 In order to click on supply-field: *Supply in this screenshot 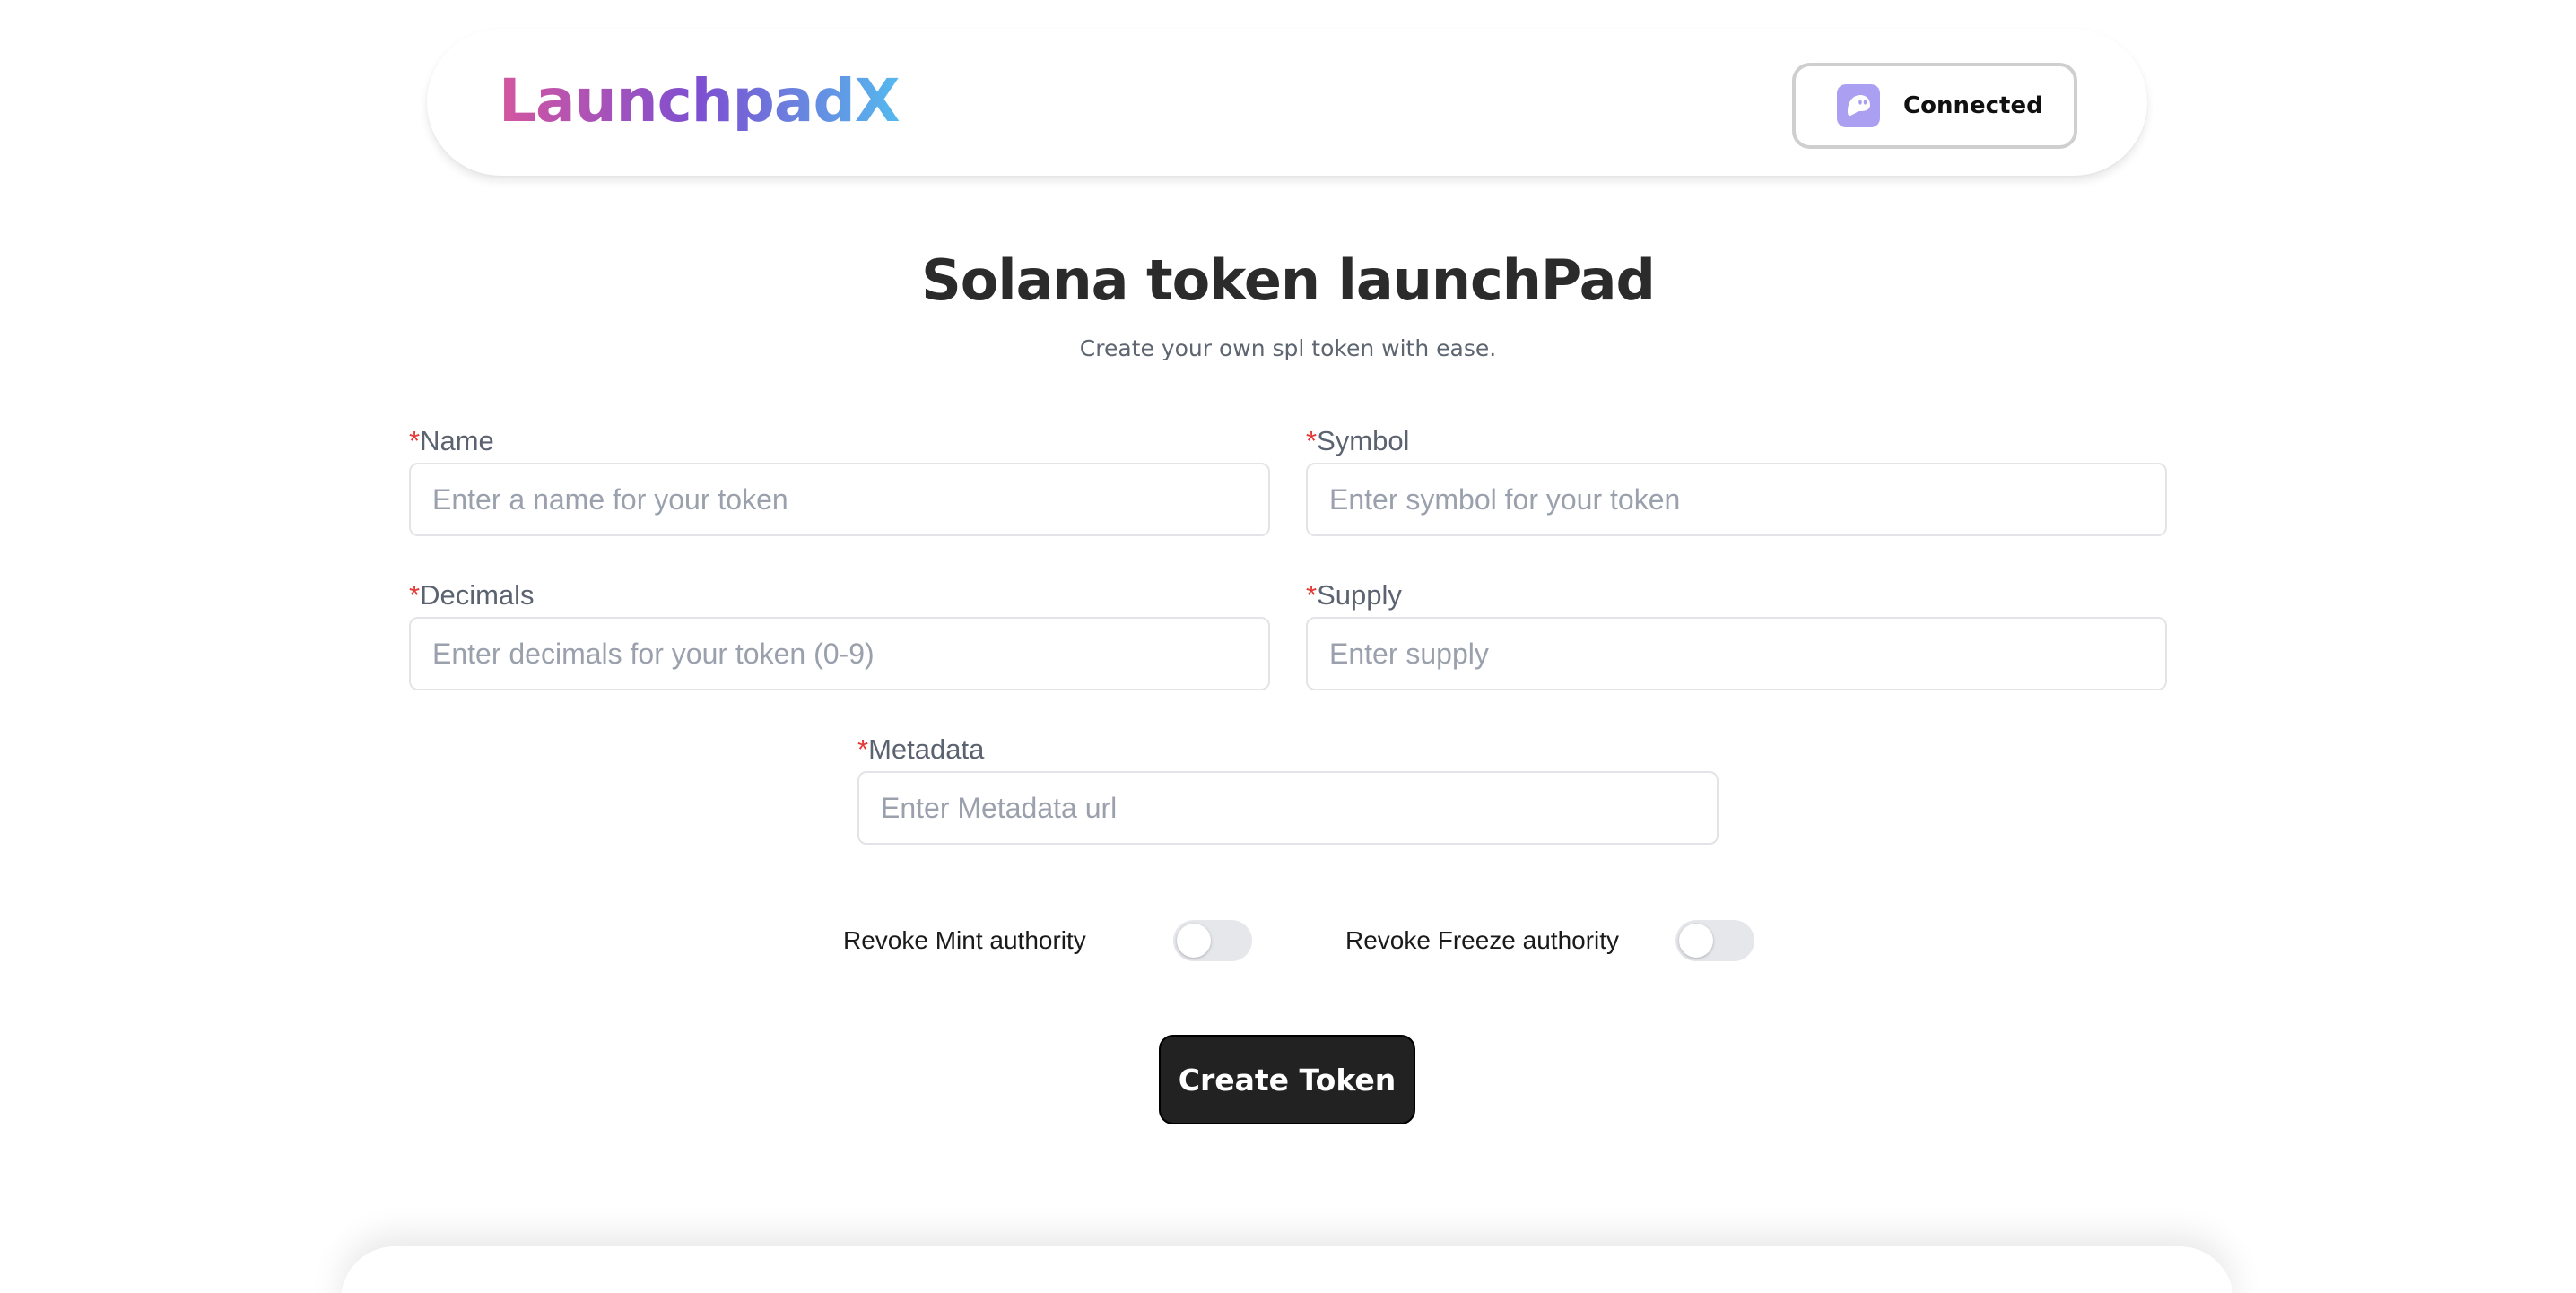, I will do `click(1736, 635)`.